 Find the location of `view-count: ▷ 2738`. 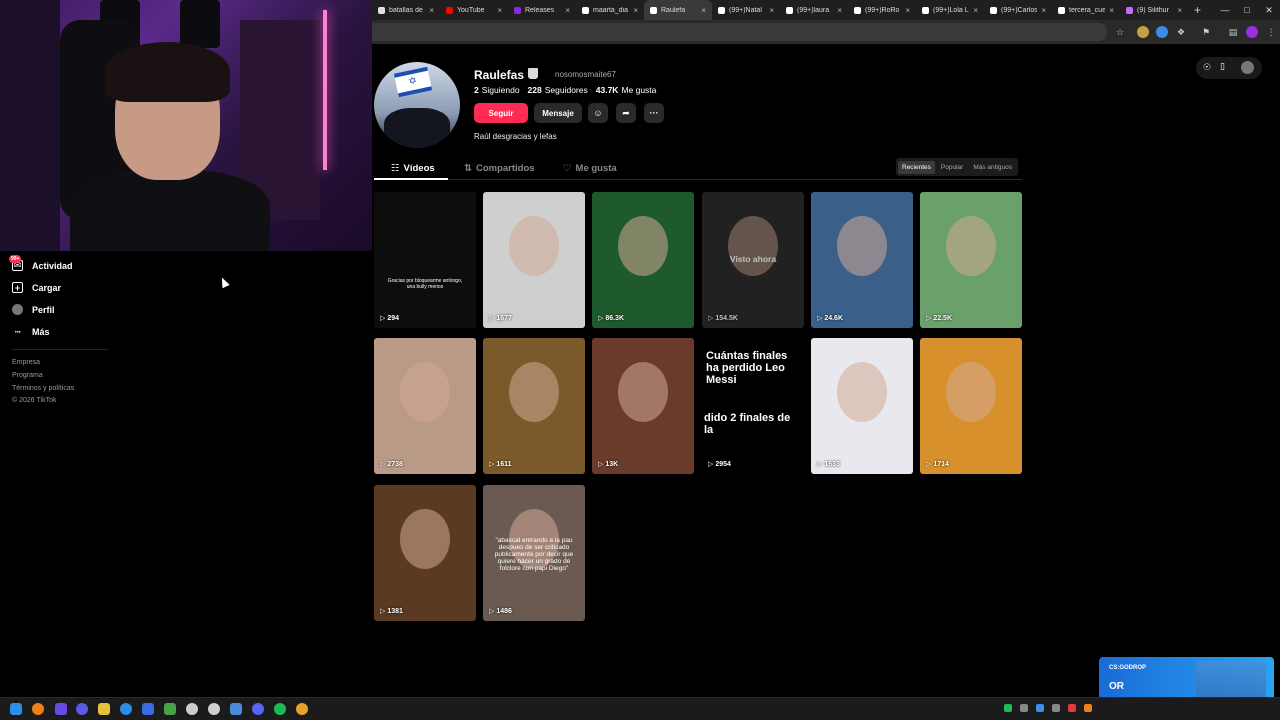

view-count: ▷ 2738 is located at coordinates (391, 464).